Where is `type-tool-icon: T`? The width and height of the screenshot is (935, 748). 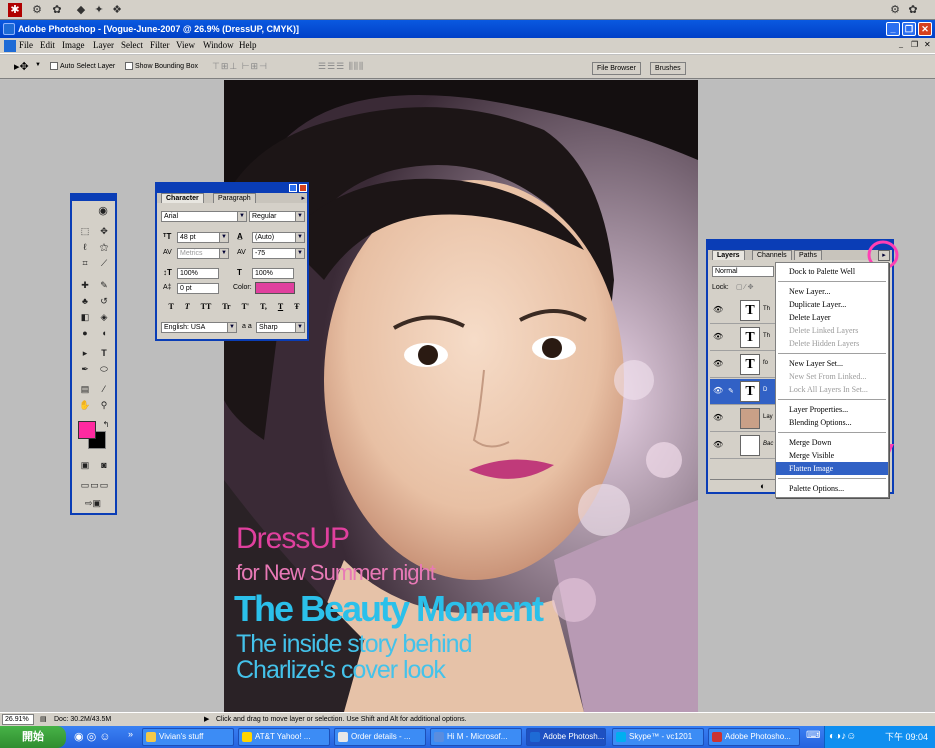 type-tool-icon: T is located at coordinates (104, 353).